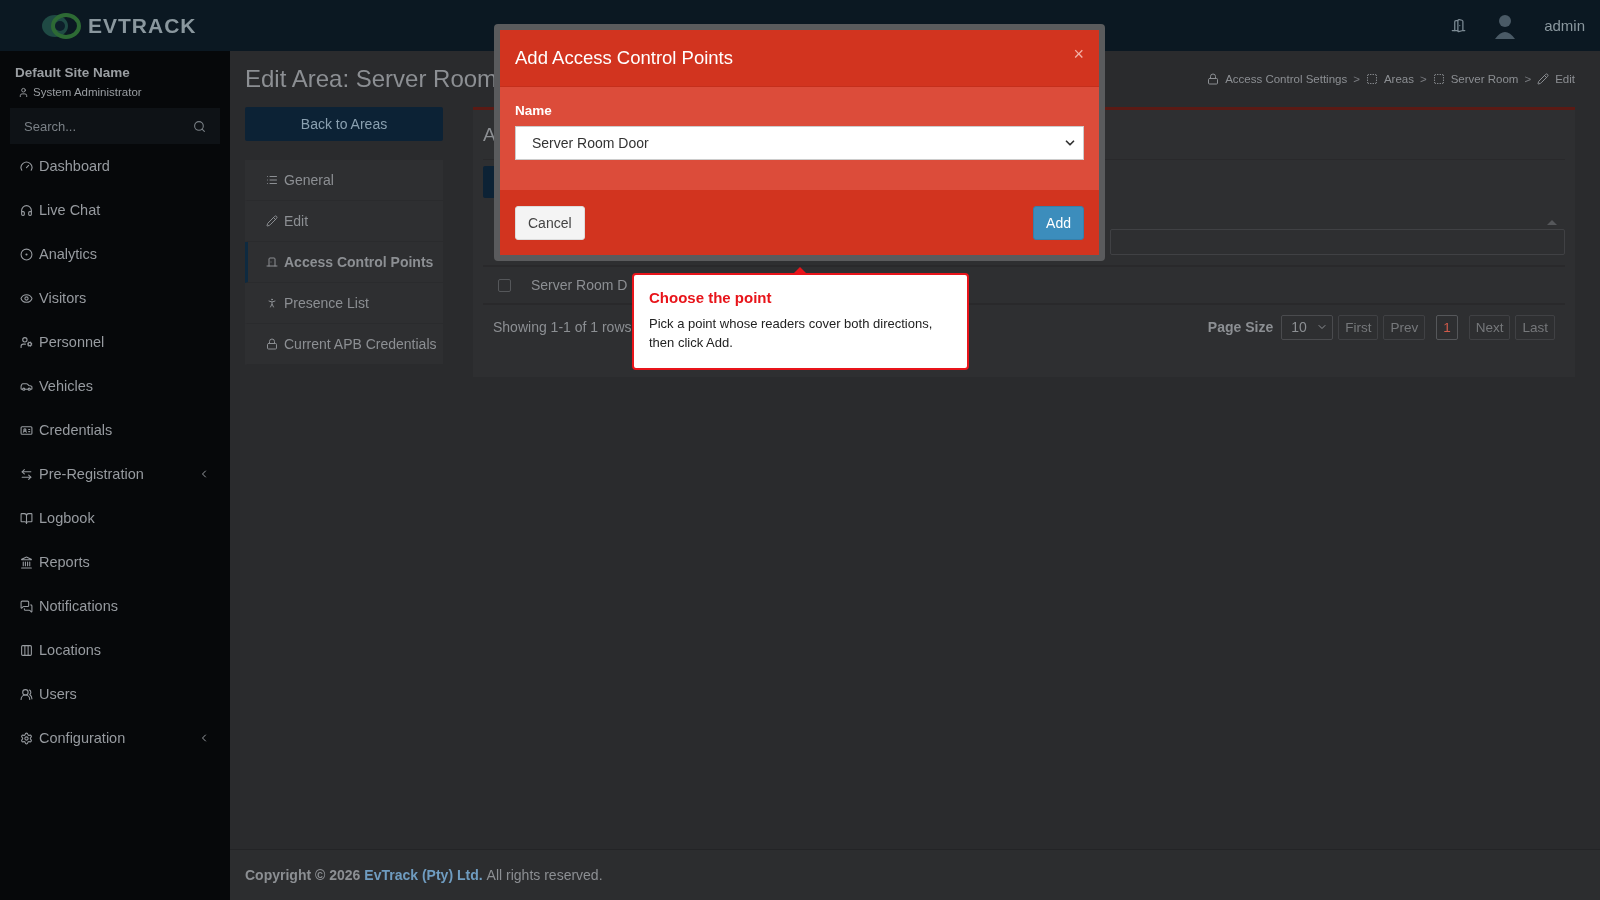 This screenshot has width=1600, height=900. Describe the element at coordinates (504, 285) in the screenshot. I see `row-checkbox` at that location.